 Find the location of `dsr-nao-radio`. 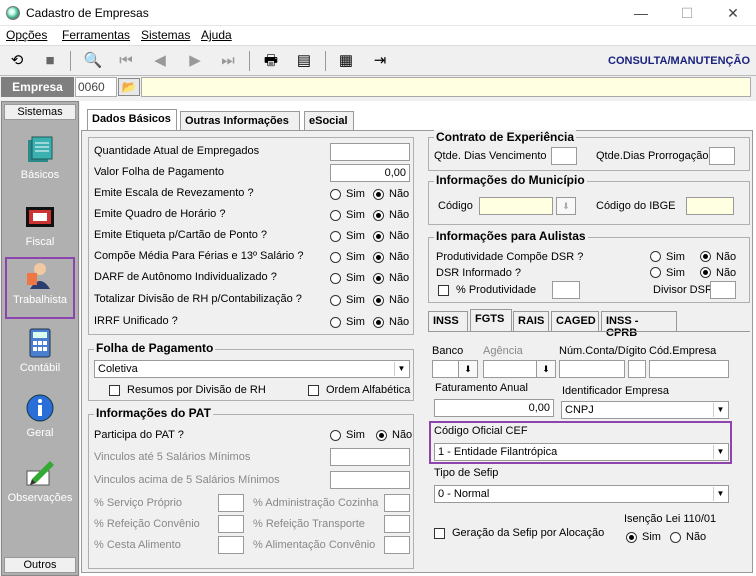

dsr-nao-radio is located at coordinates (705, 272).